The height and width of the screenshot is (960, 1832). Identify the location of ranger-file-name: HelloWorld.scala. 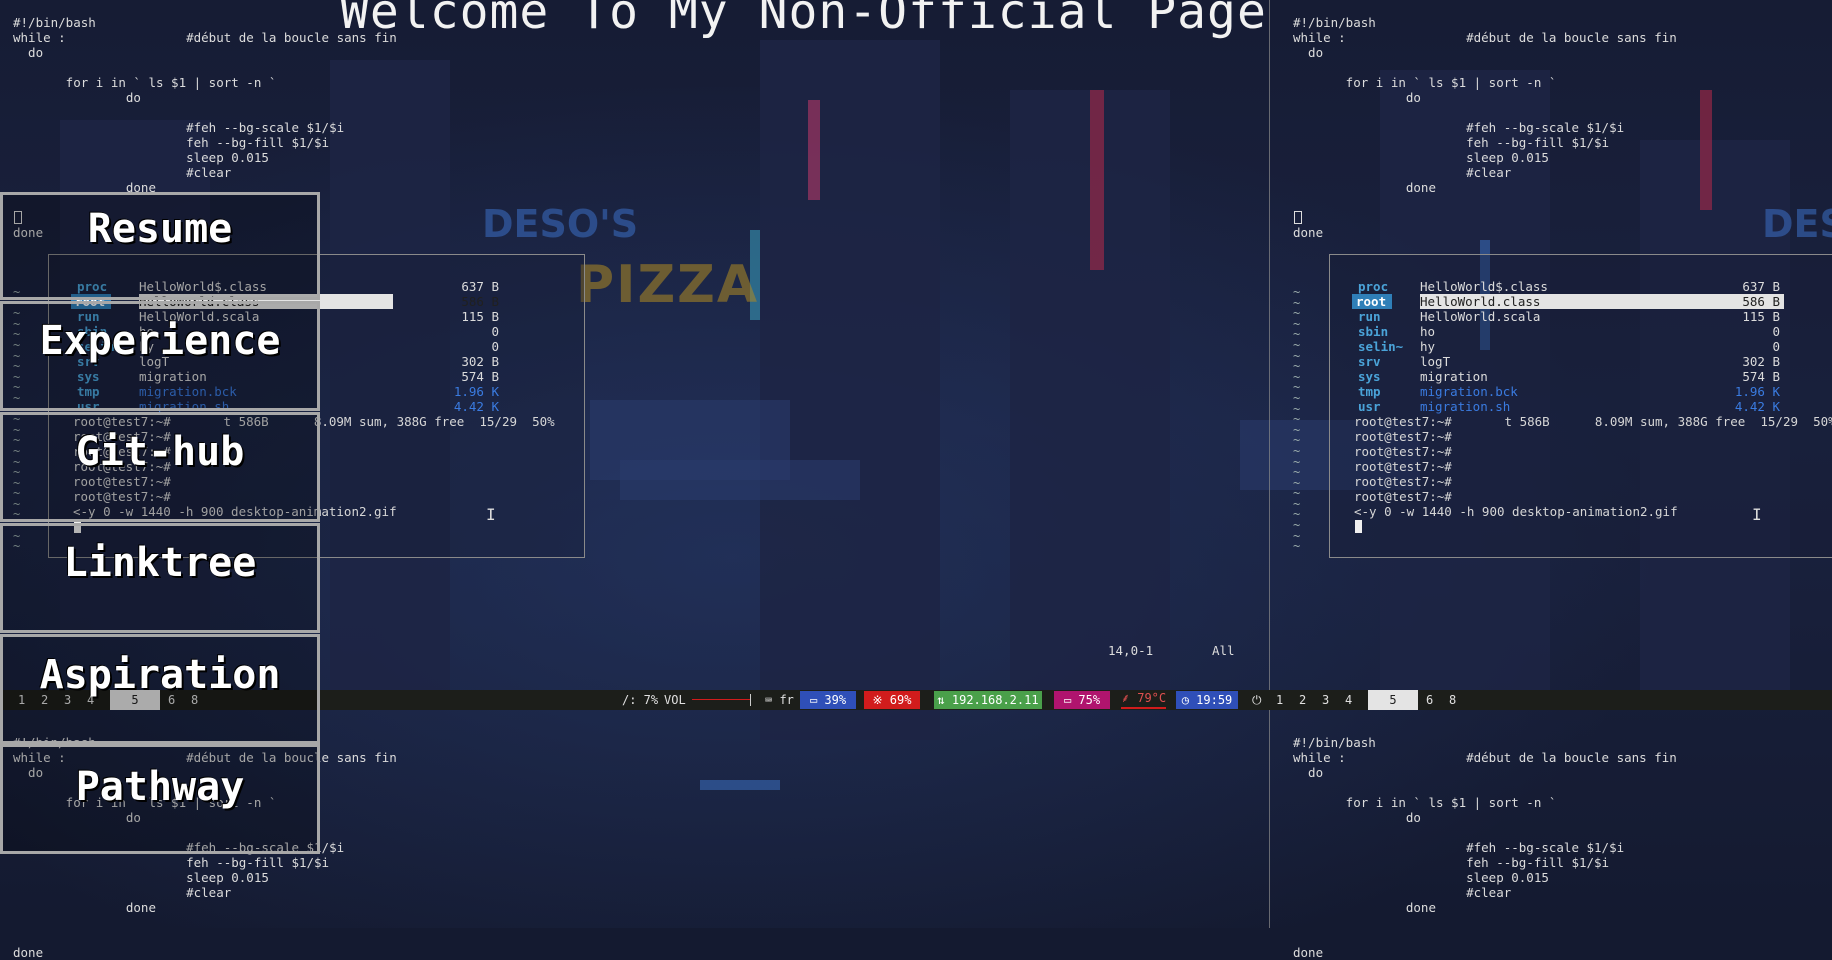
(1480, 316).